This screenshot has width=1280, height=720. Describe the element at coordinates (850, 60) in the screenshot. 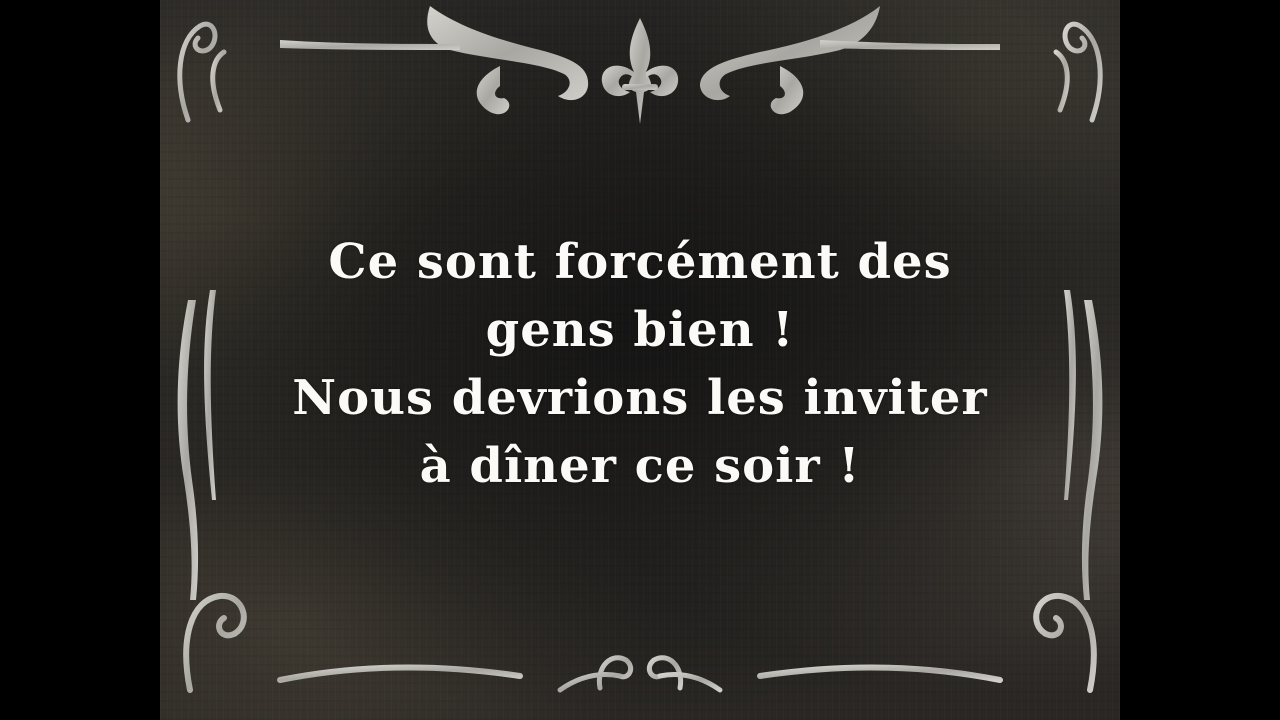

I see `top-right-scroll-ornament` at that location.